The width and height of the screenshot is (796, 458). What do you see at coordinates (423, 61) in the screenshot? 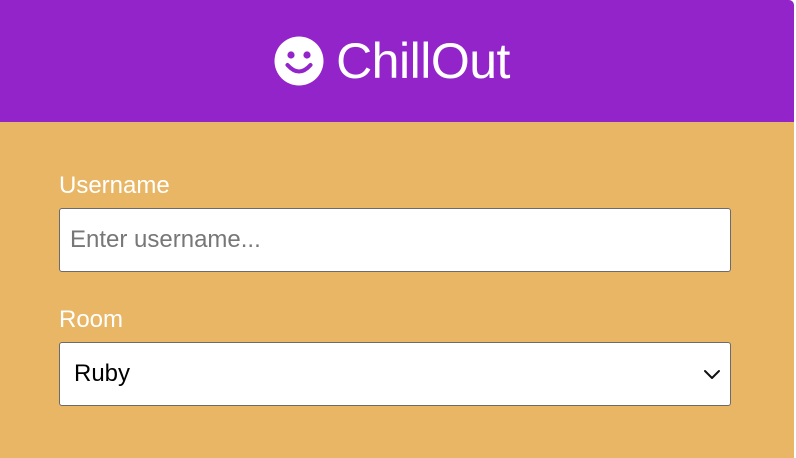
I see `app-name: ChillOut` at bounding box center [423, 61].